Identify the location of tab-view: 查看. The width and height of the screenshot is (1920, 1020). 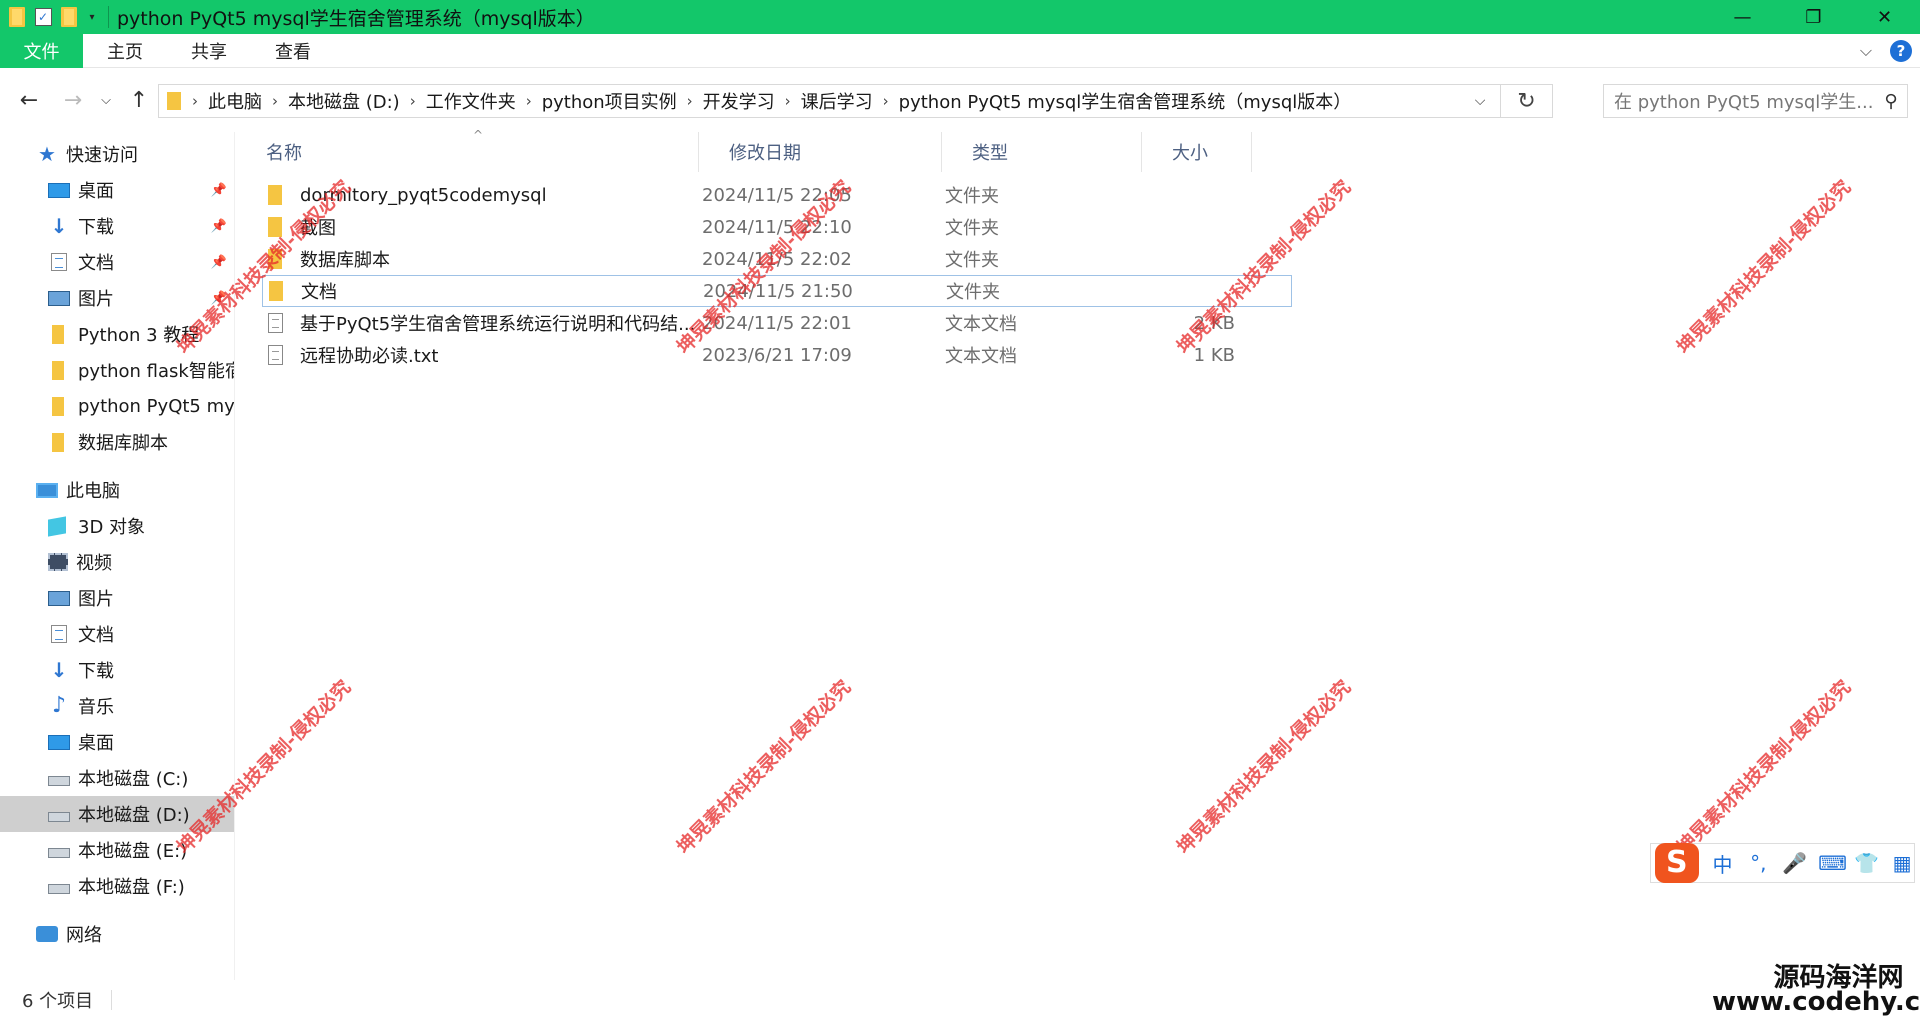
(293, 51).